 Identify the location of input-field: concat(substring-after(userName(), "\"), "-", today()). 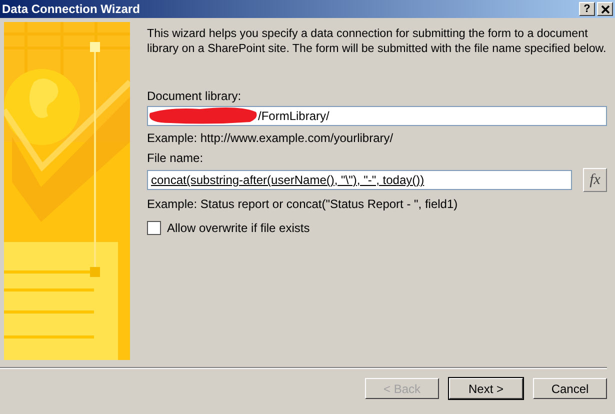
(359, 180).